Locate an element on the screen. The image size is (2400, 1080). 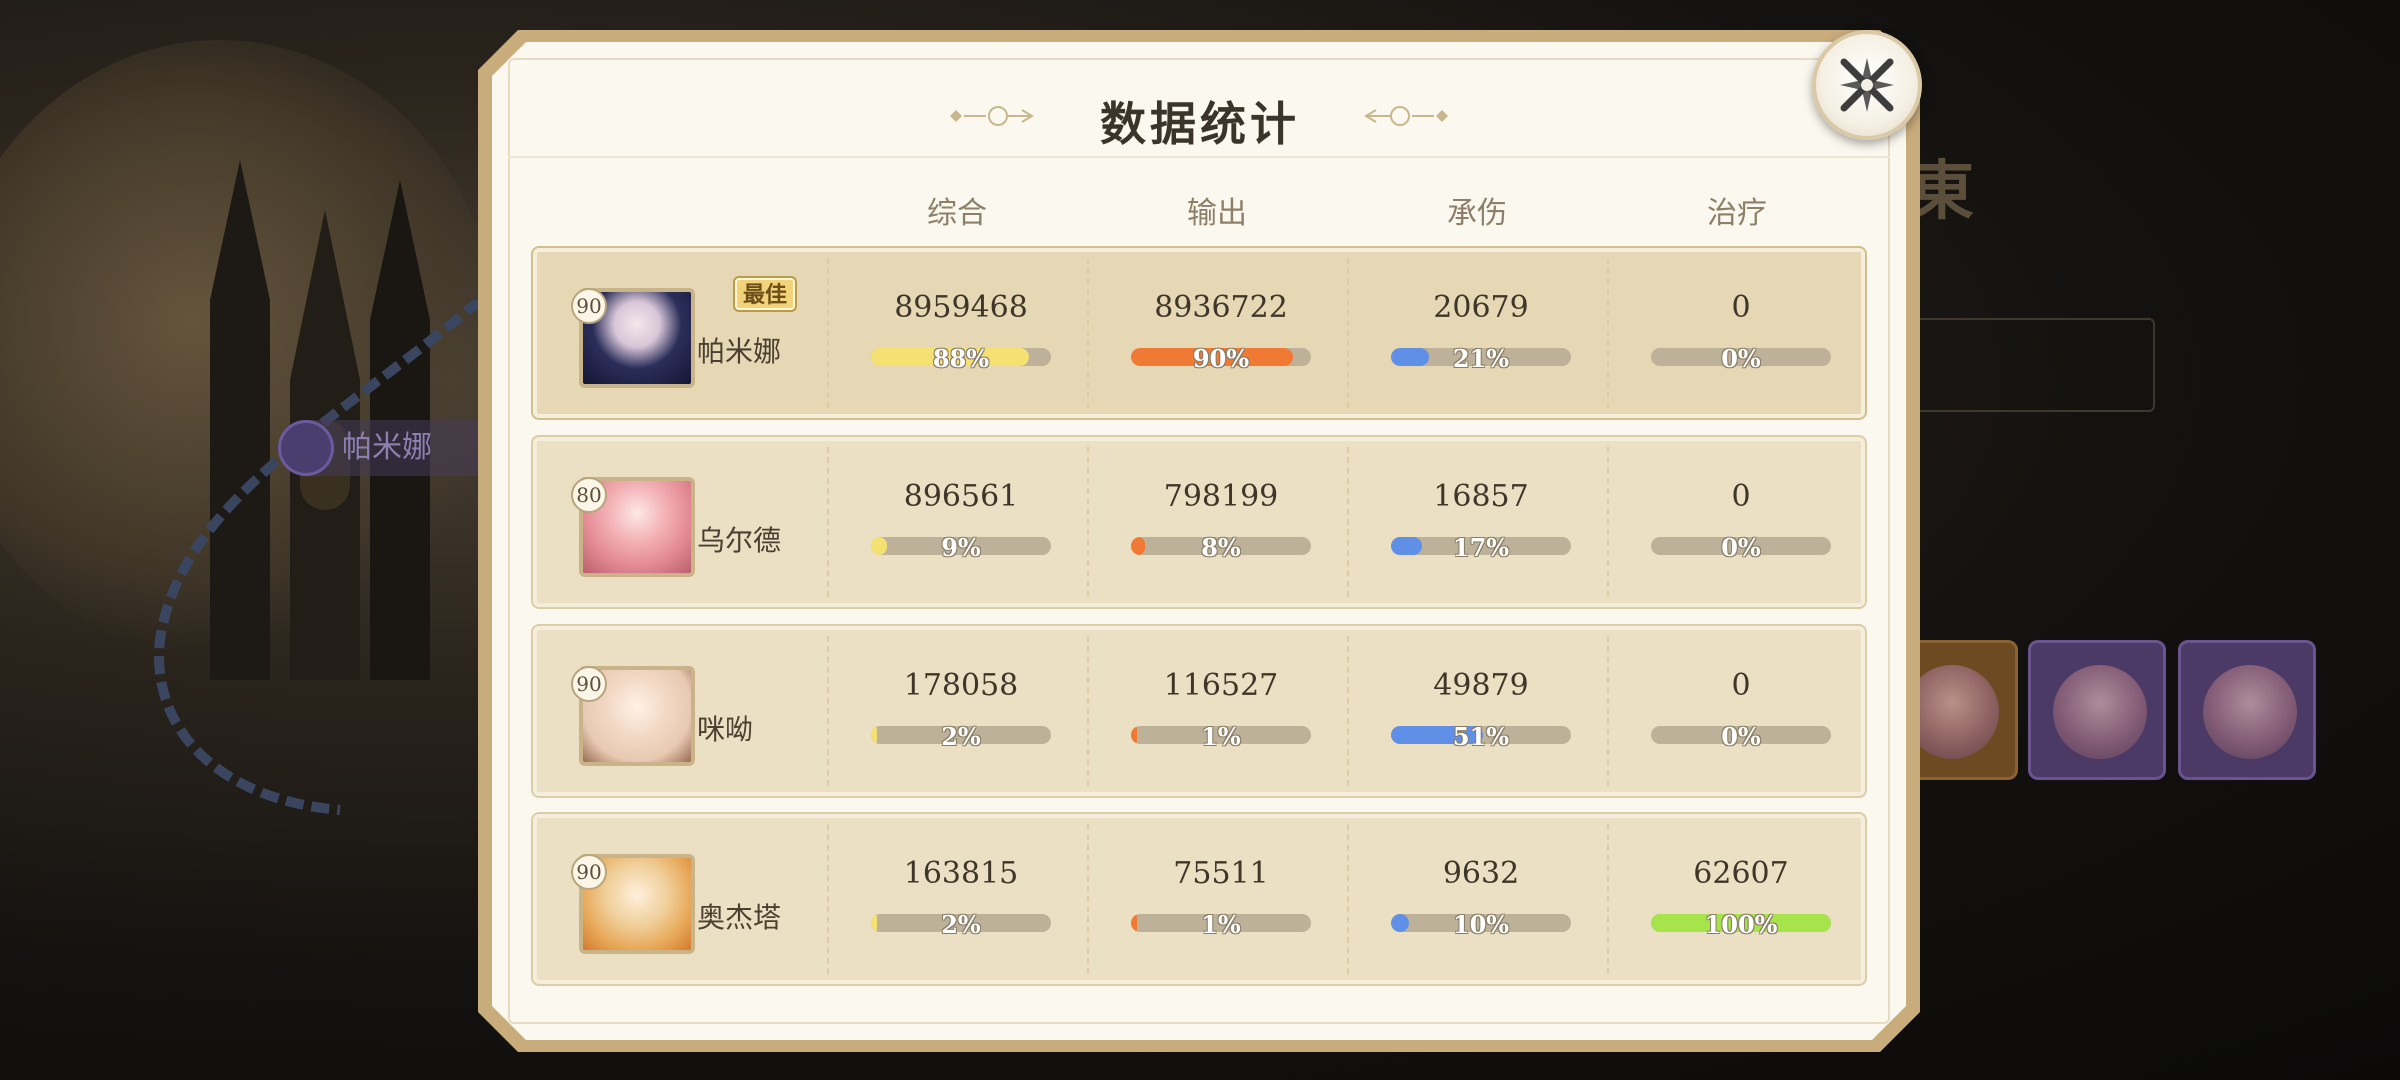
close-button is located at coordinates (1867, 85).